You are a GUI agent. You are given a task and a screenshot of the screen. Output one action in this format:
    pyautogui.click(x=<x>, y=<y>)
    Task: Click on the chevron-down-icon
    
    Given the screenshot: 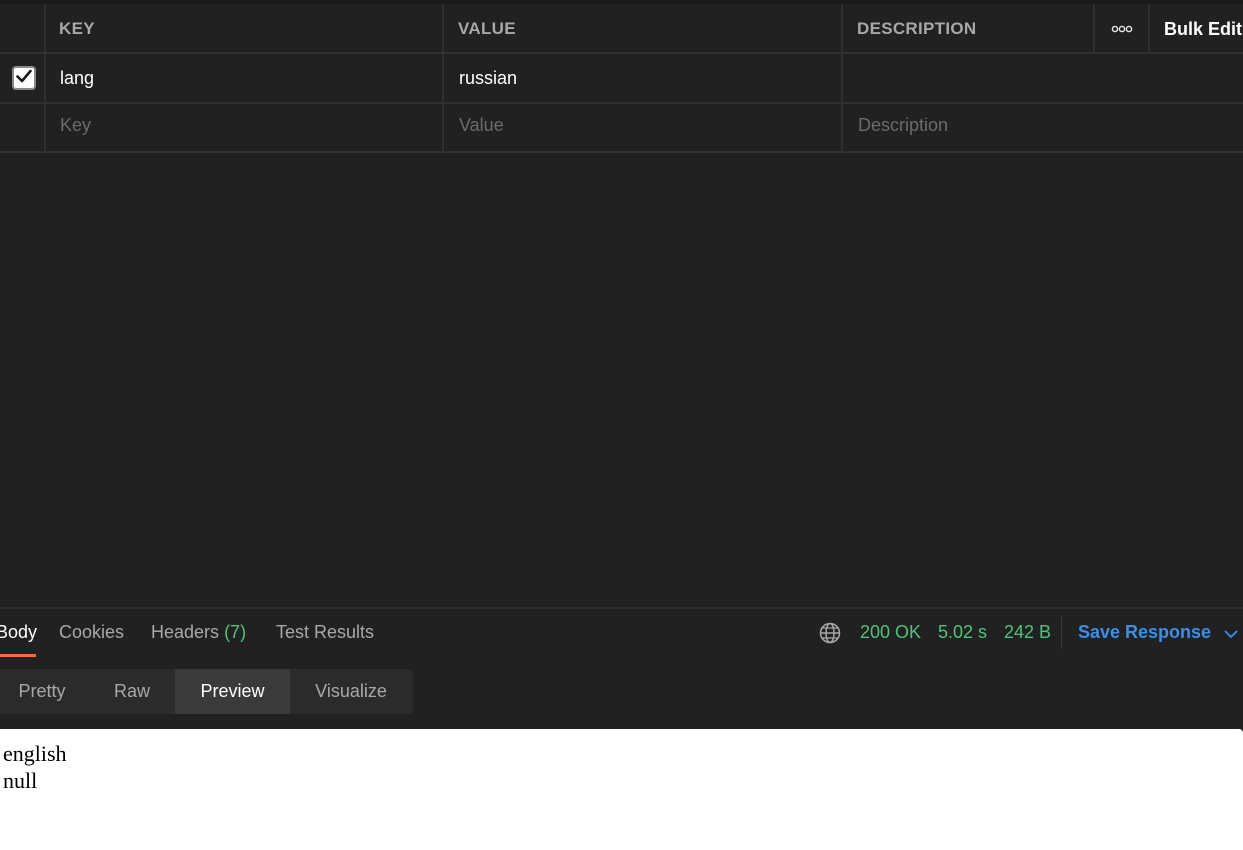 What is the action you would take?
    pyautogui.click(x=1231, y=633)
    